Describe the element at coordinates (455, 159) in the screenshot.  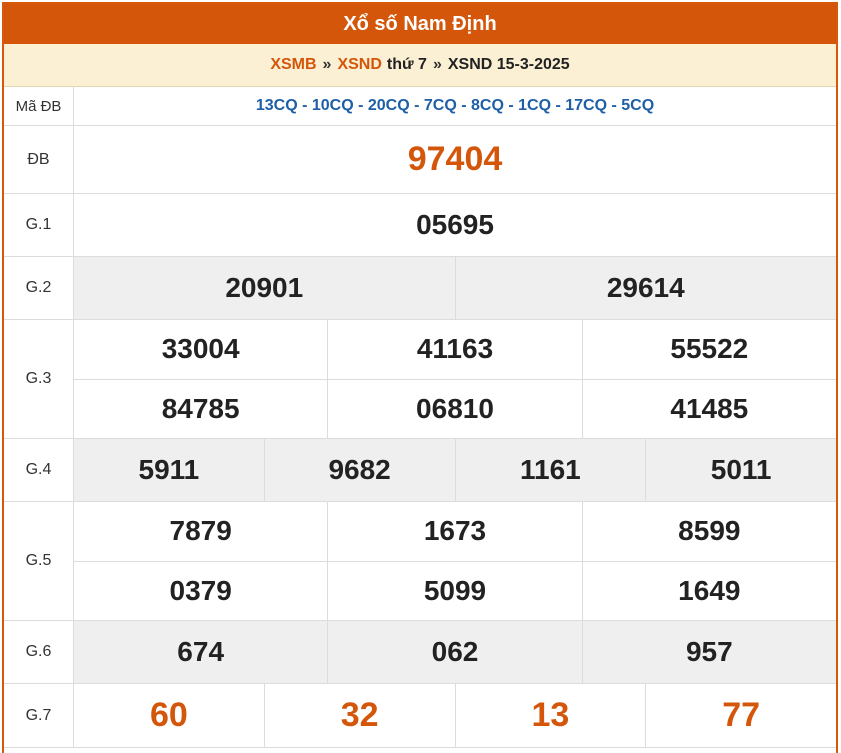
I see `special-prize-number: 97404` at that location.